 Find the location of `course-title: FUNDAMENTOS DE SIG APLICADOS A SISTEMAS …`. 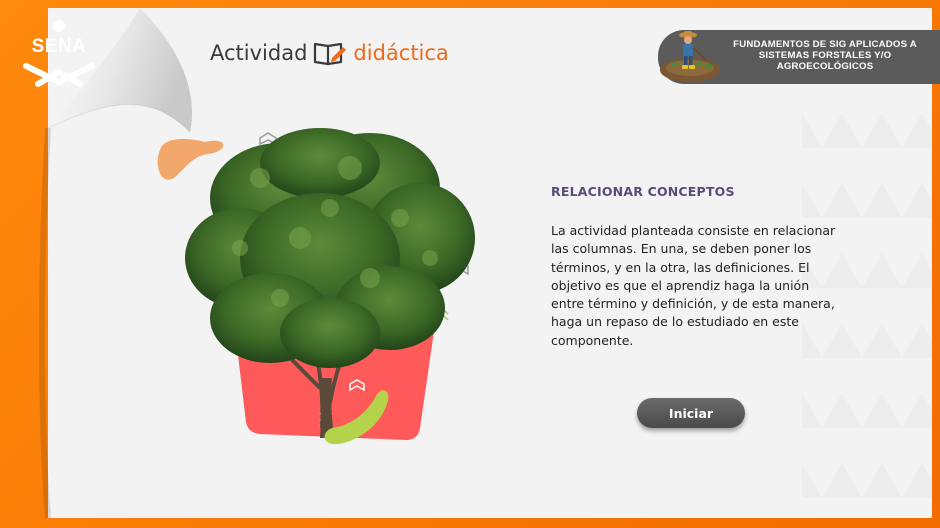

course-title: FUNDAMENTOS DE SIG APLICADOS A SISTEMAS … is located at coordinates (825, 55).